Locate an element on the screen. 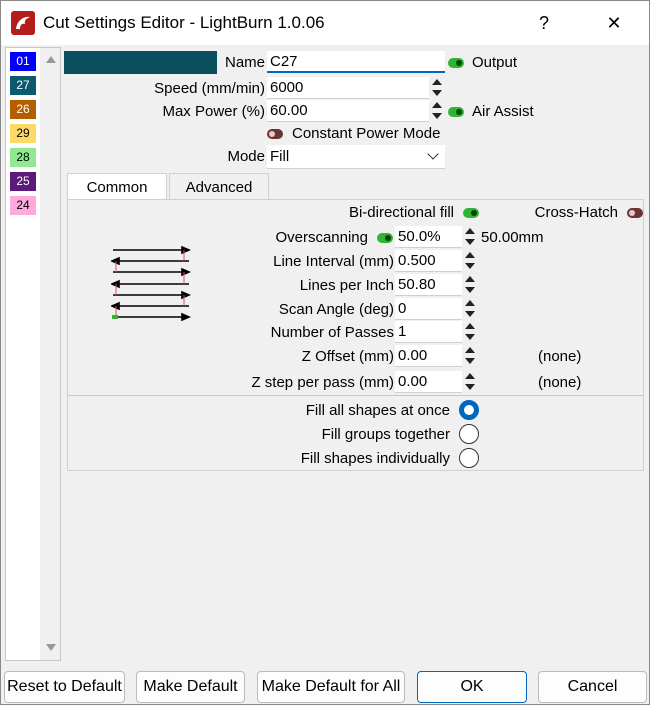 The image size is (650, 705). overscanning-input: 50.0% is located at coordinates (428, 237).